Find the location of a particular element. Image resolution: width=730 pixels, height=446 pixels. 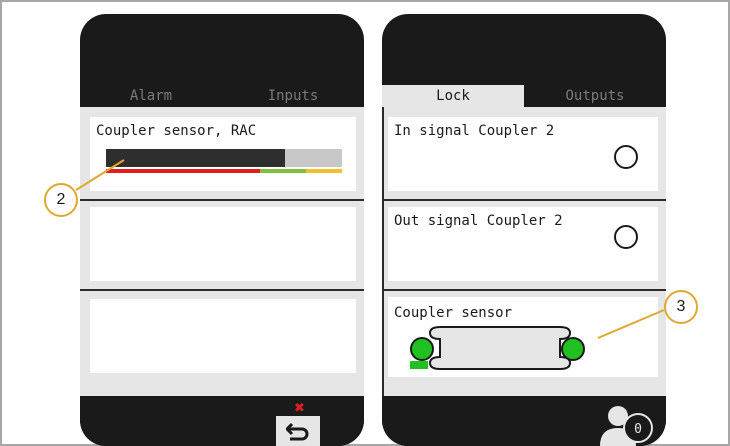

x-mark-icon: ✖ is located at coordinates (299, 408).